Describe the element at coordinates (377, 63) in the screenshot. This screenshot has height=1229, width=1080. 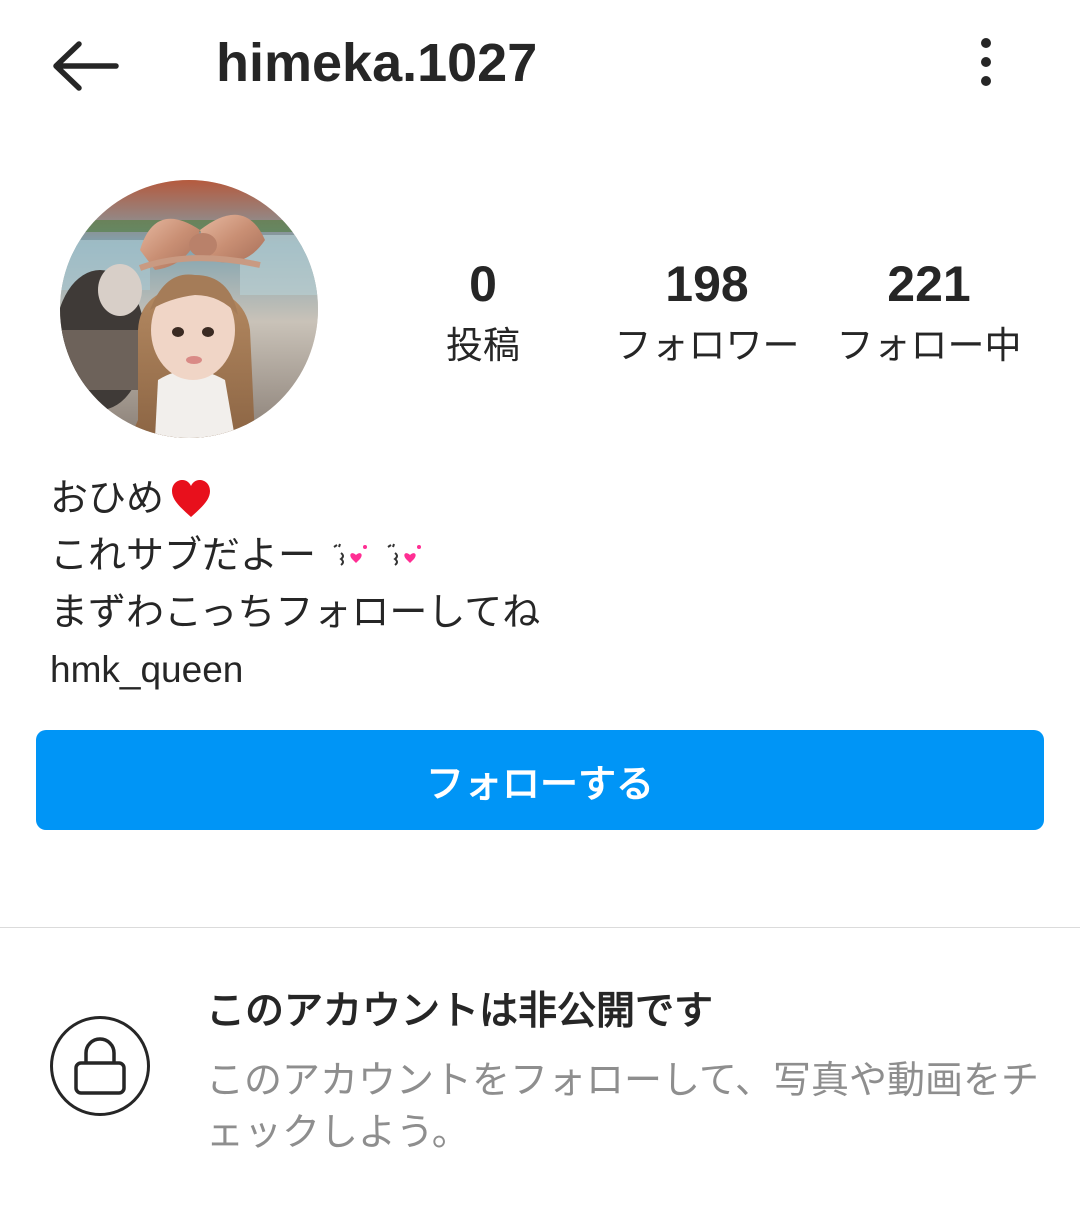
I see `profile-username: himeka.1027` at that location.